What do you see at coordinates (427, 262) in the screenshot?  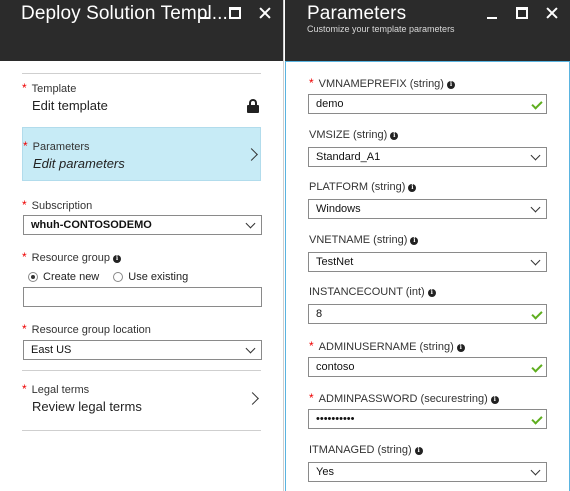 I see `vnetname-dropdown: TestNet` at bounding box center [427, 262].